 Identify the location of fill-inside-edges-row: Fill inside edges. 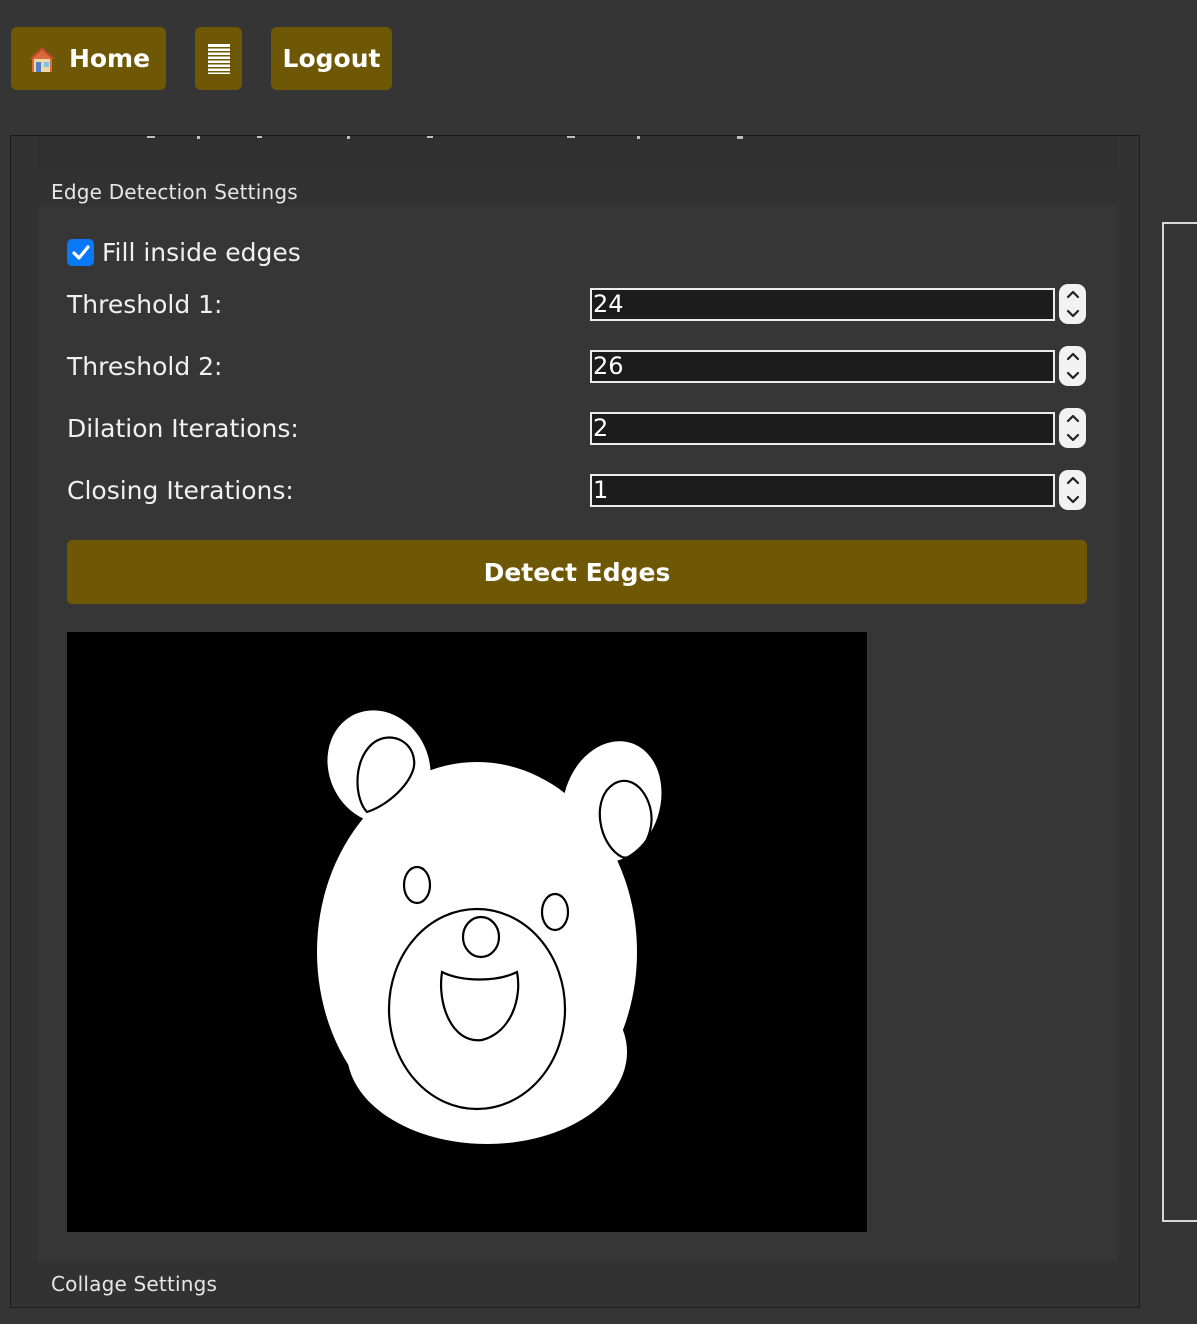
(184, 252).